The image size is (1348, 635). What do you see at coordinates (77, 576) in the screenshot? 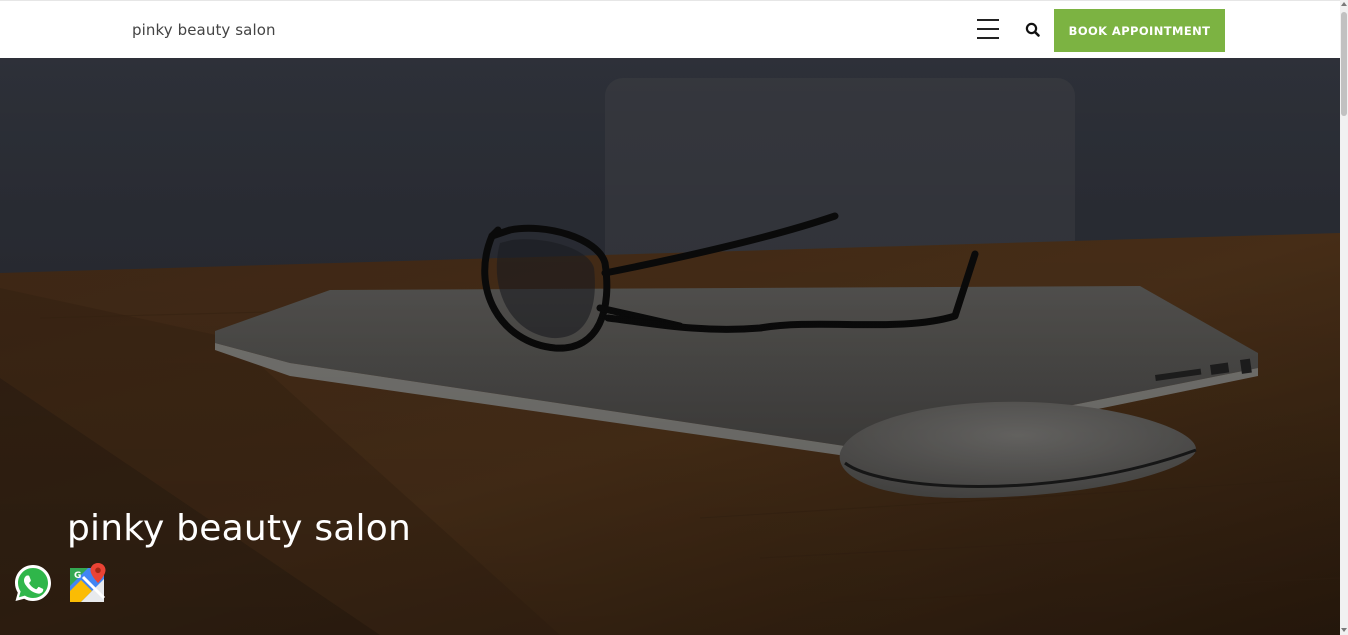
I see `svg-text: G` at bounding box center [77, 576].